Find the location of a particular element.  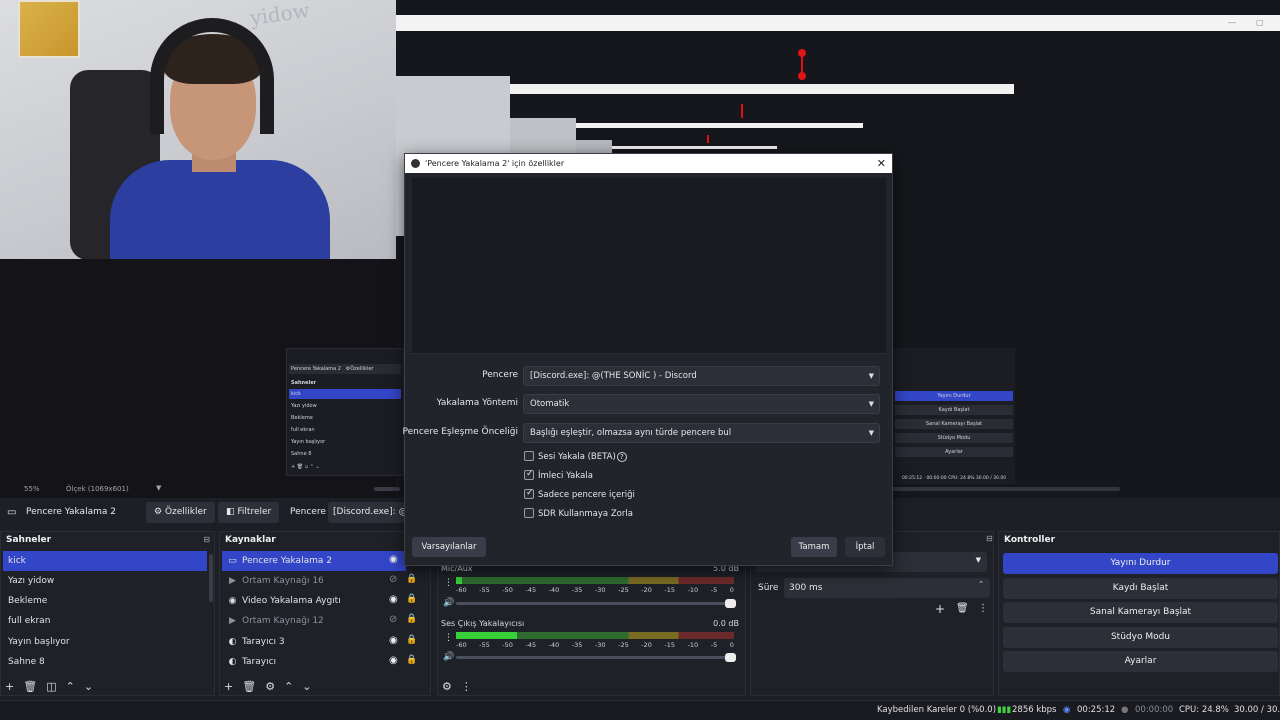

webcam-feed: yidow is located at coordinates (198, 129).